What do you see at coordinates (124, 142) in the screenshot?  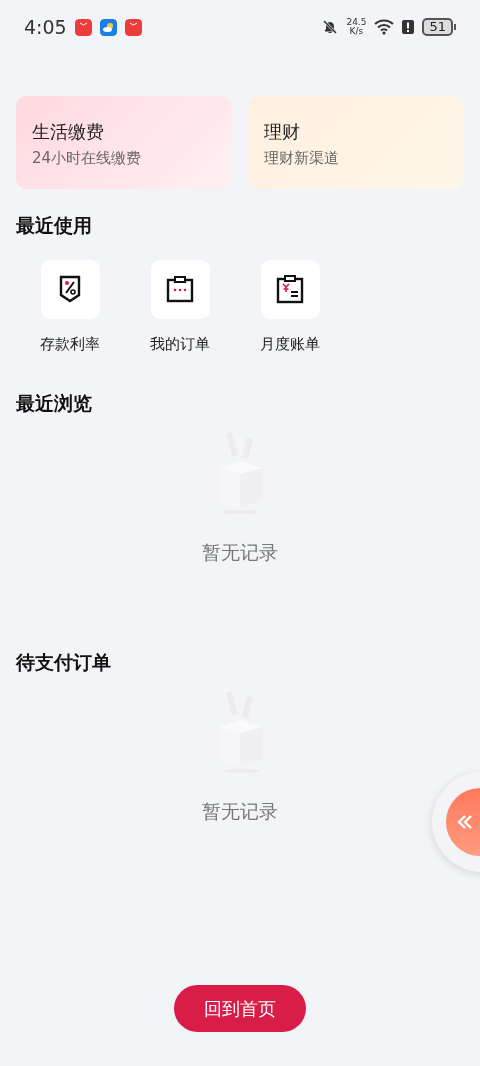 I see `service-card: 生活缴费 24小时在线缴费` at bounding box center [124, 142].